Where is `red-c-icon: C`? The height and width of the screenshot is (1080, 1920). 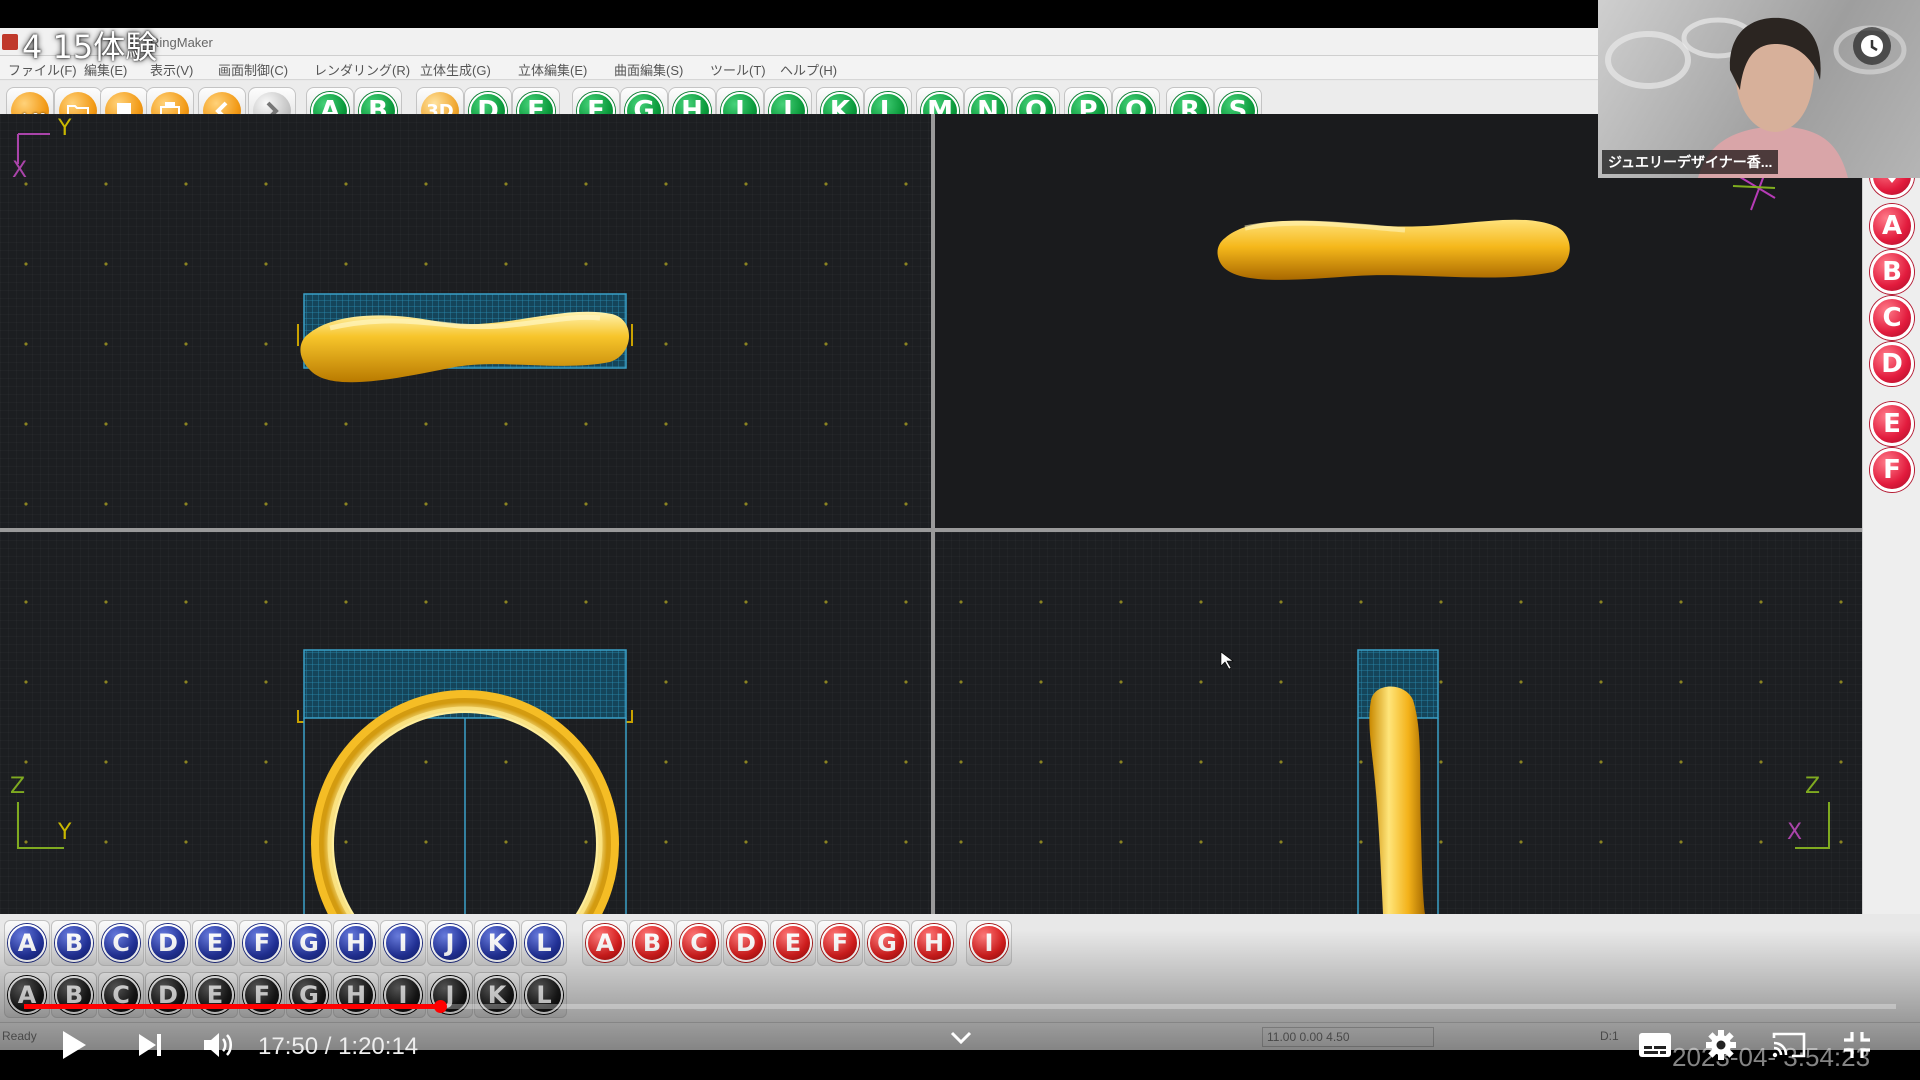
red-c-icon: C is located at coordinates (699, 943).